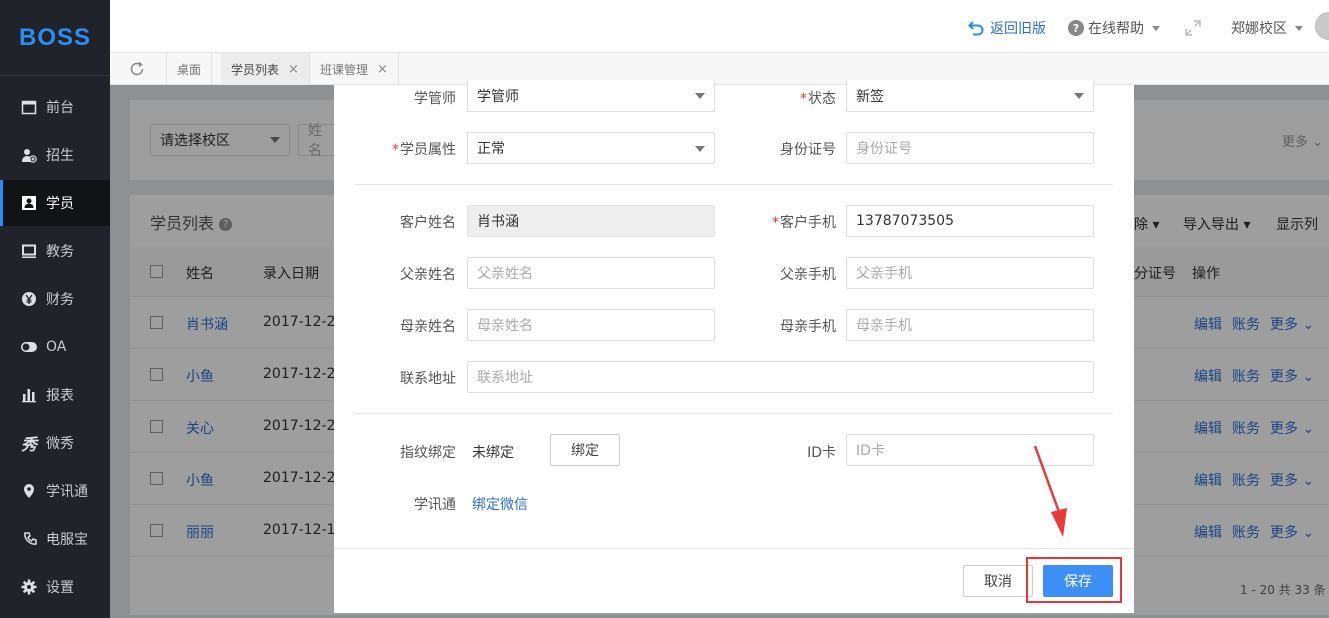 The width and height of the screenshot is (1329, 618). I want to click on sidebar-item-weixiu: 秀 微秀, so click(55, 443).